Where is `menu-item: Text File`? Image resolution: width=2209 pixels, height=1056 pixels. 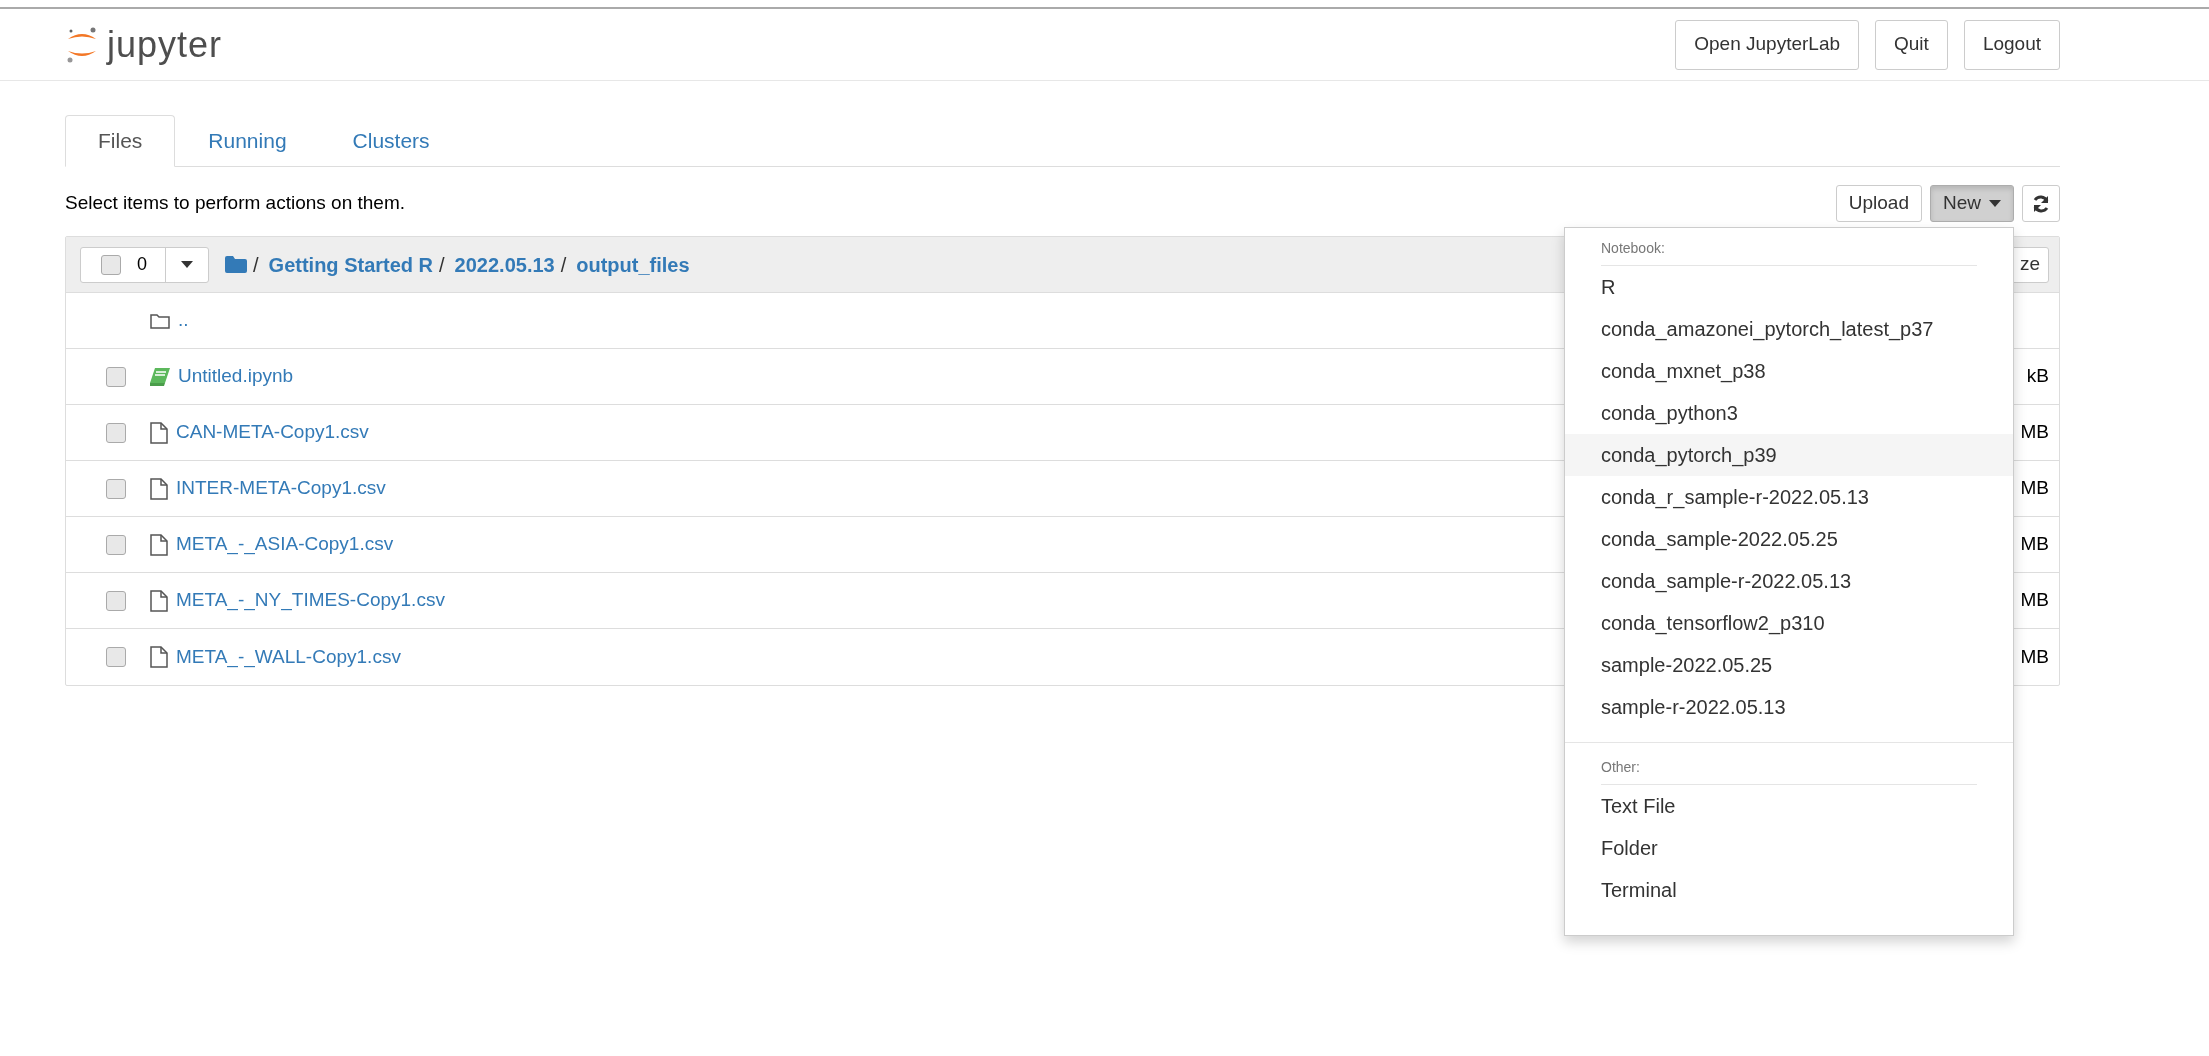 menu-item: Text File is located at coordinates (1789, 806).